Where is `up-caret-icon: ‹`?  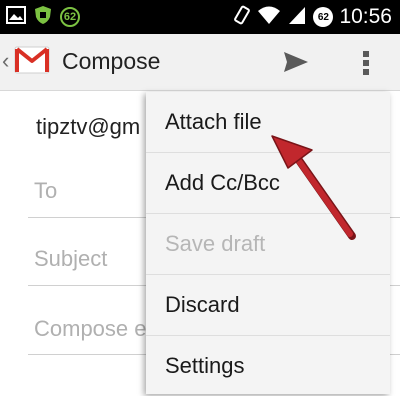 up-caret-icon: ‹ is located at coordinates (5, 61).